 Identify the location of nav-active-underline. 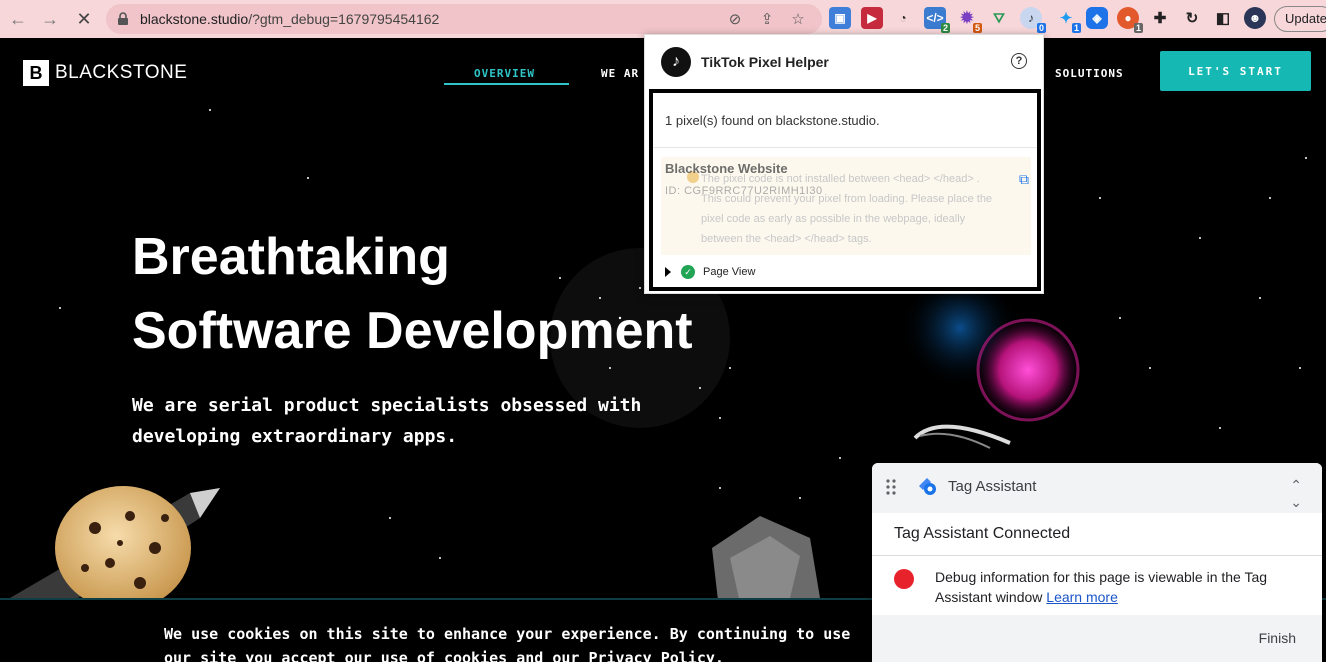
(506, 84).